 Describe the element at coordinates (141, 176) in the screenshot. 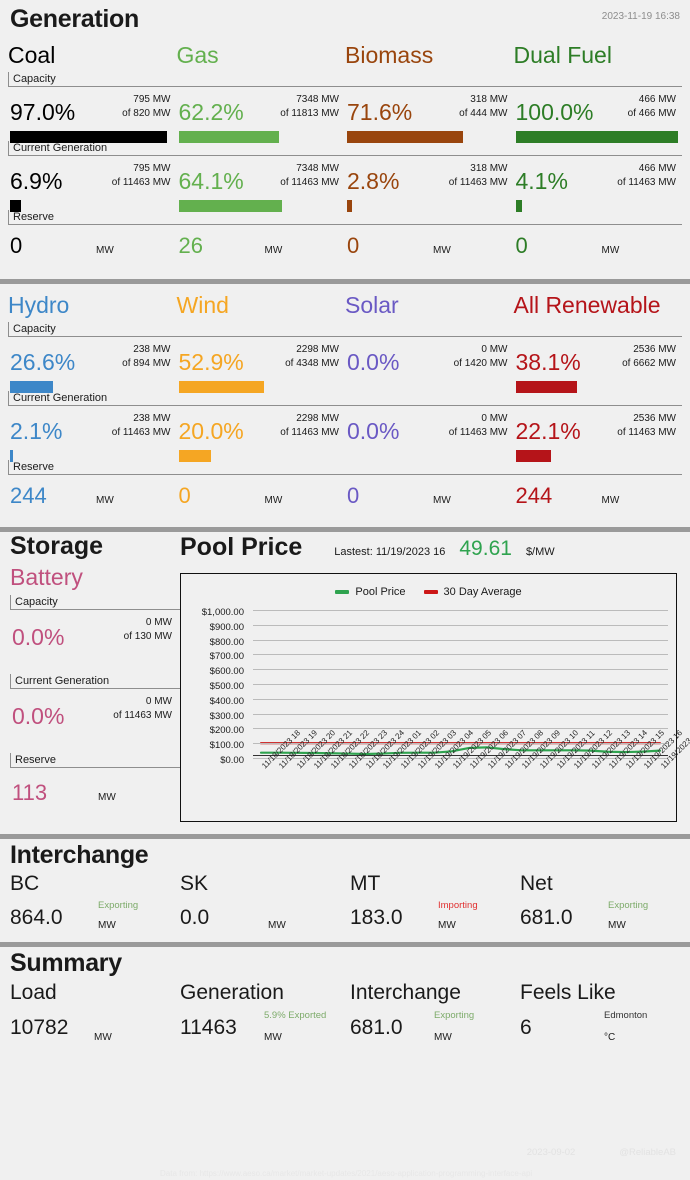

I see `current-mw: 795 MW of 11463 MW` at that location.